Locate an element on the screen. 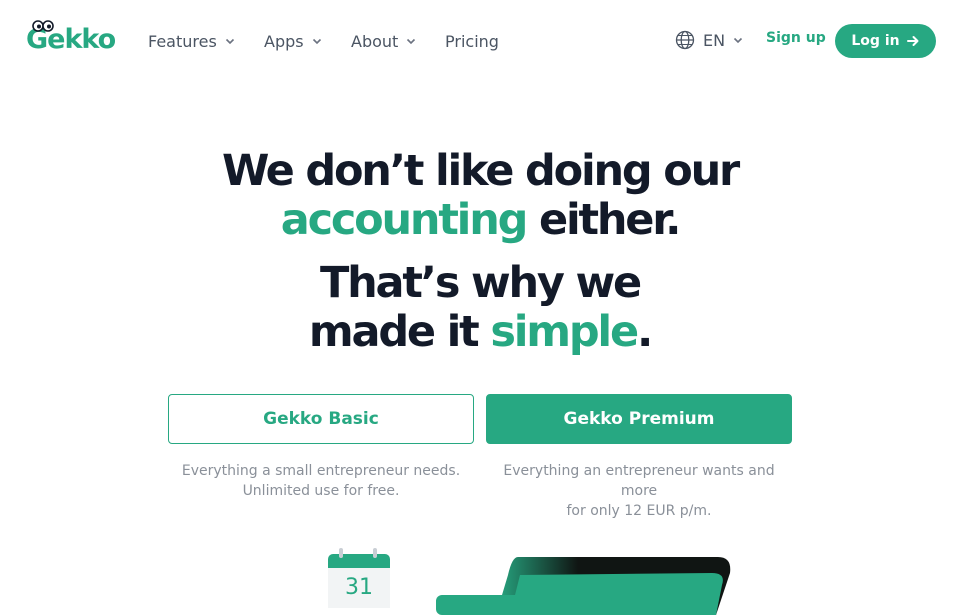 The width and height of the screenshot is (960, 615). hero-line-4-end: . is located at coordinates (644, 332).